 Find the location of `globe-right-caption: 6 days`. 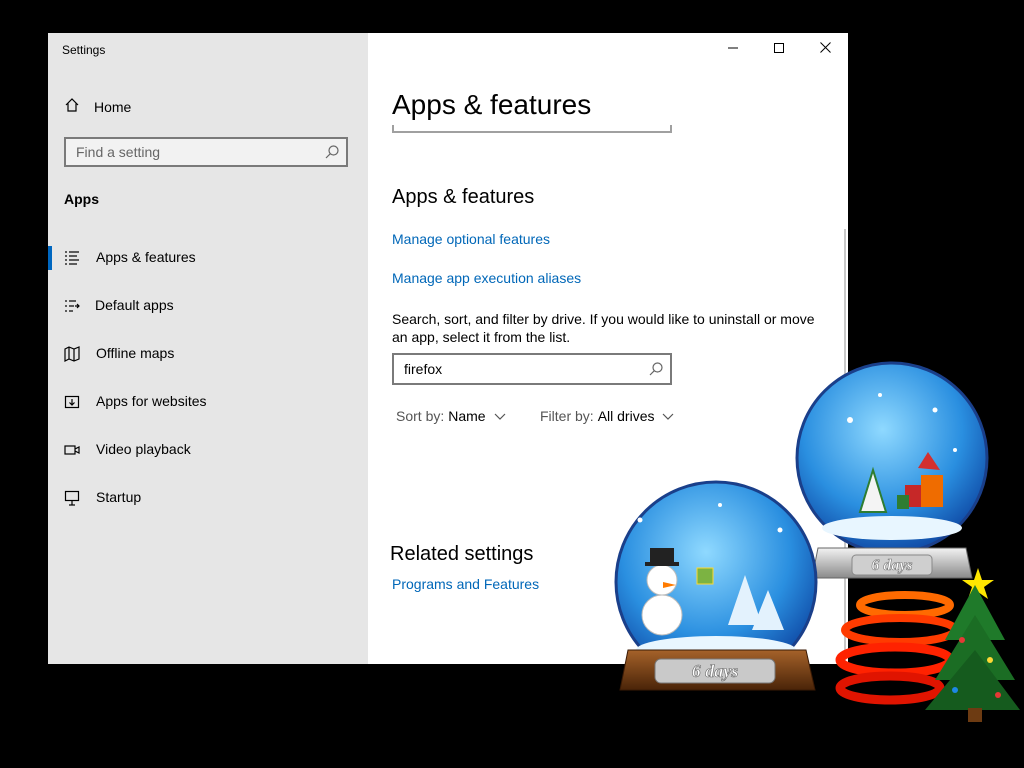

globe-right-caption: 6 days is located at coordinates (891, 565).